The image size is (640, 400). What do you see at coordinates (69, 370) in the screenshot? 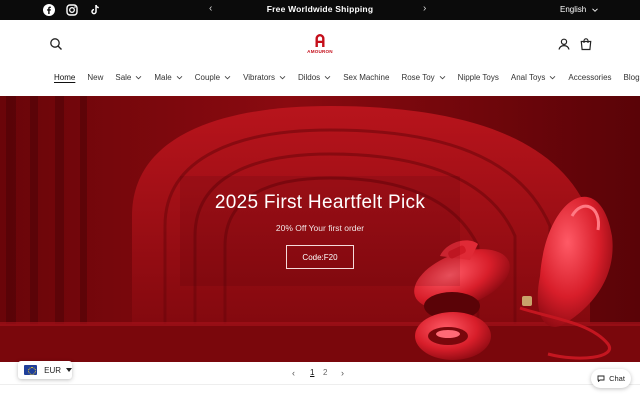
I see `caret-down-icon` at bounding box center [69, 370].